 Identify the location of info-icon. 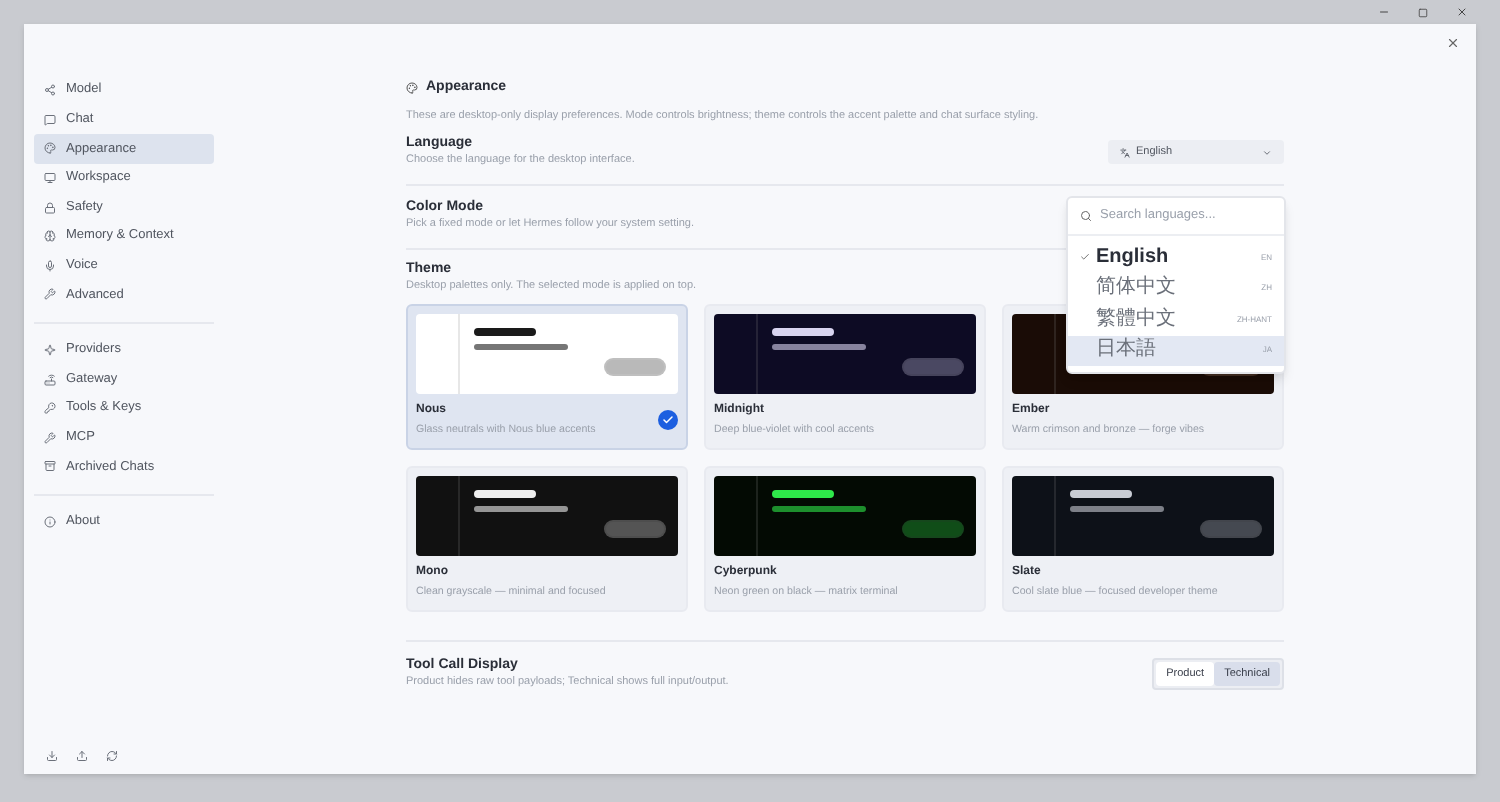
(50, 522).